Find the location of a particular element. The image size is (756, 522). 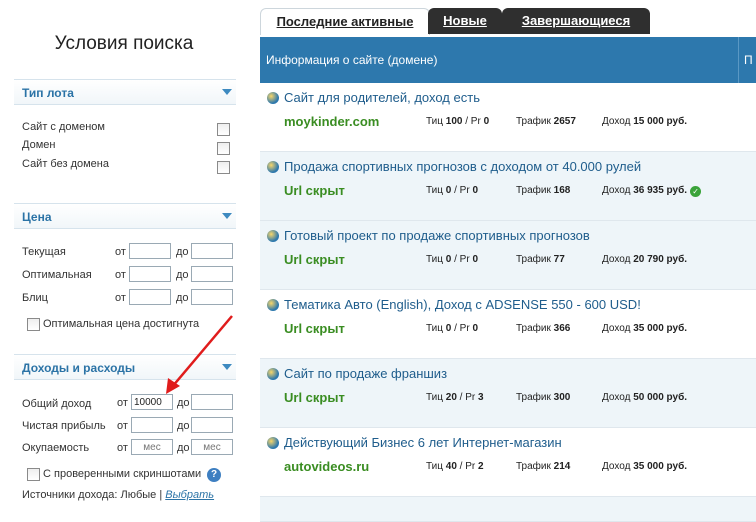

red-arrow-annotation is located at coordinates (199, 354).